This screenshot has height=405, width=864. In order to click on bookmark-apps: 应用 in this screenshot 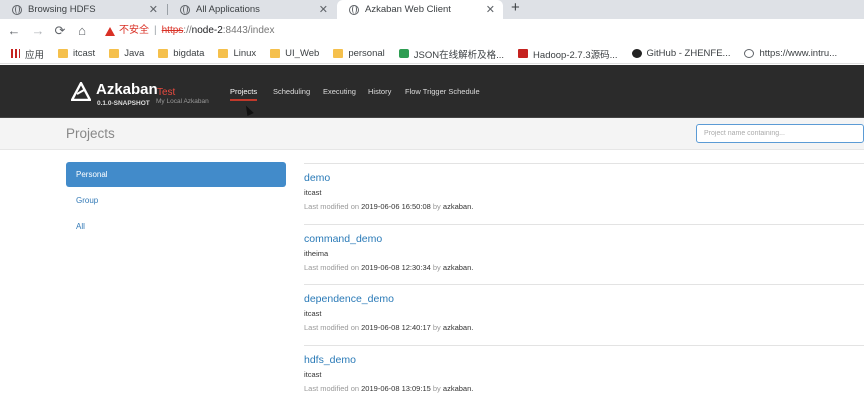, I will do `click(27, 54)`.